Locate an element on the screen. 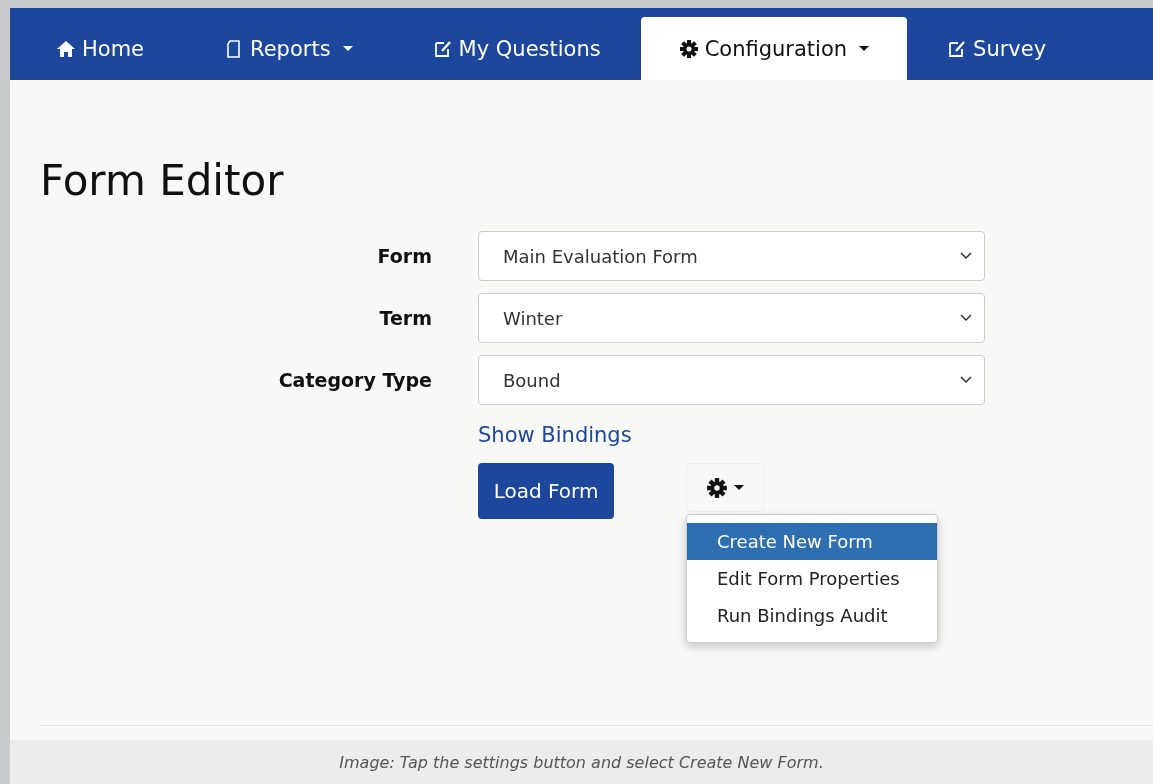  settings-button is located at coordinates (725, 487).